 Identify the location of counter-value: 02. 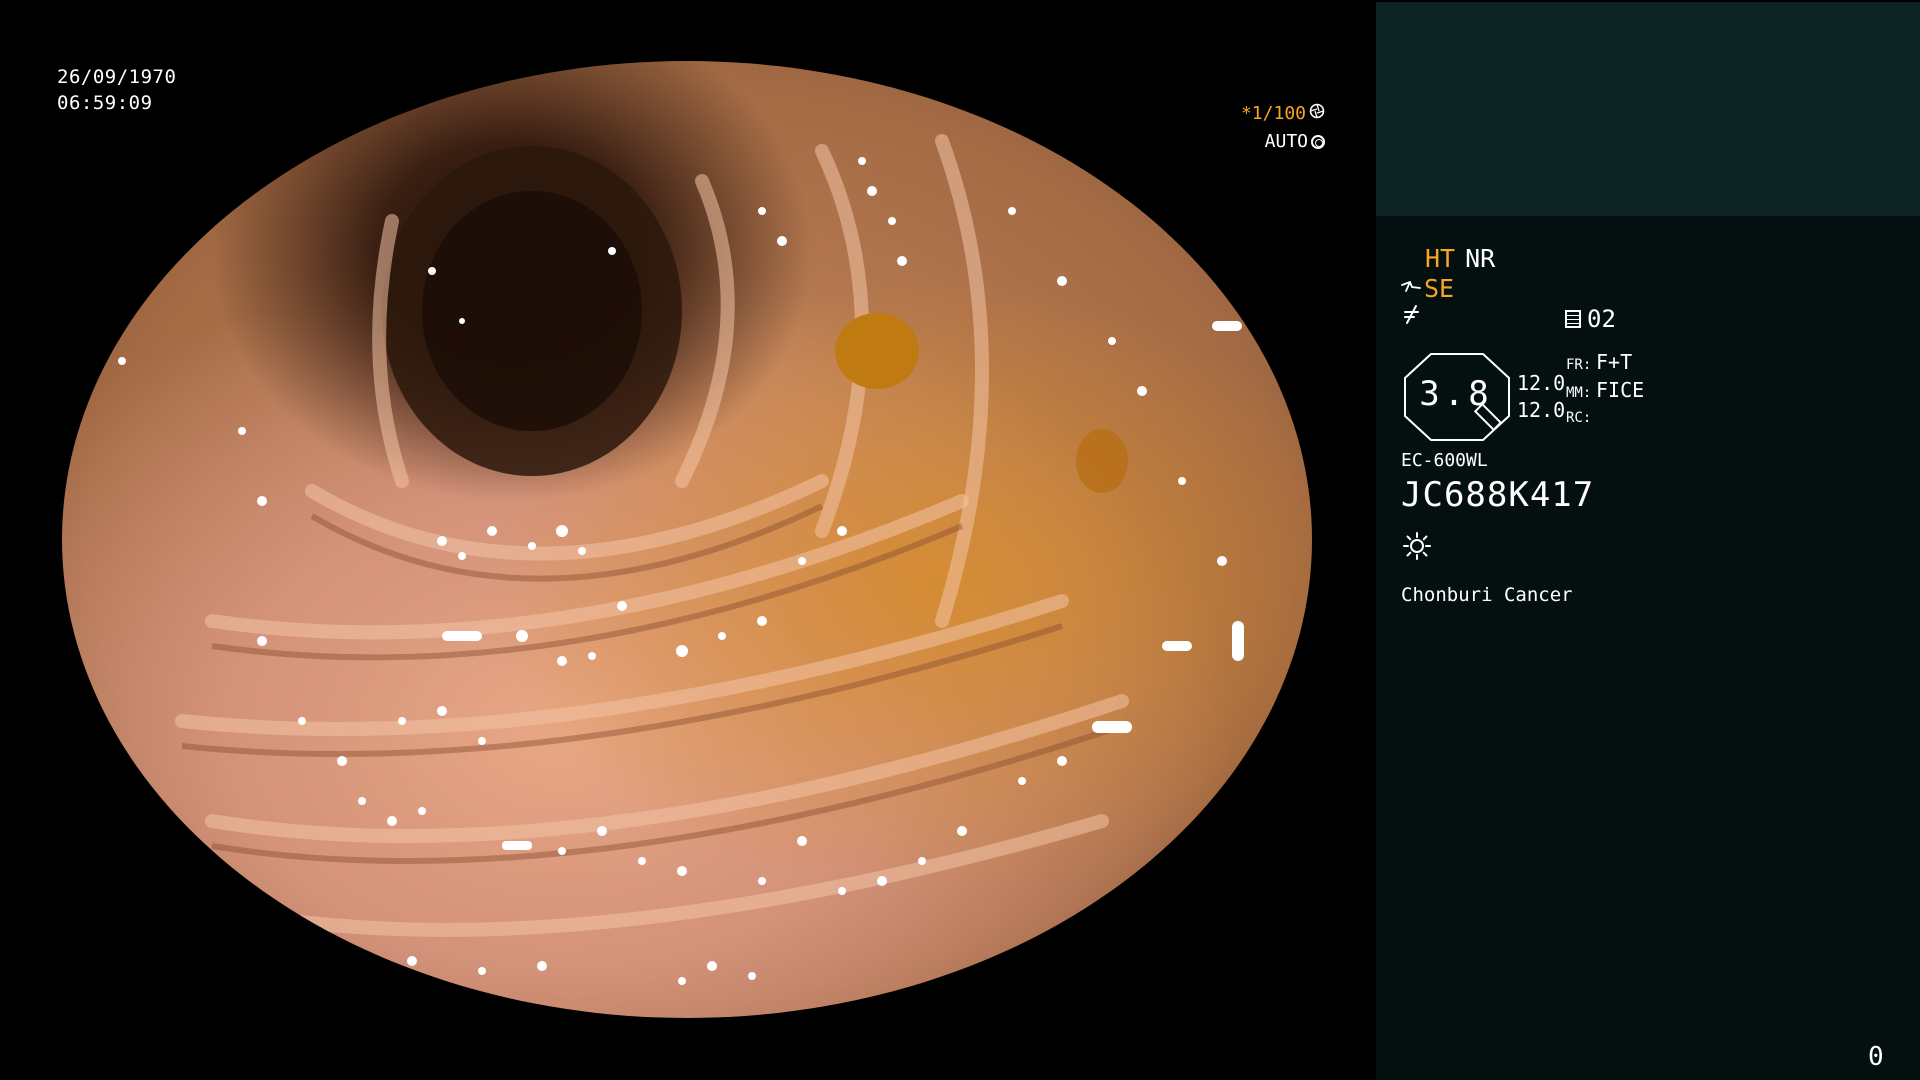
(1601, 319).